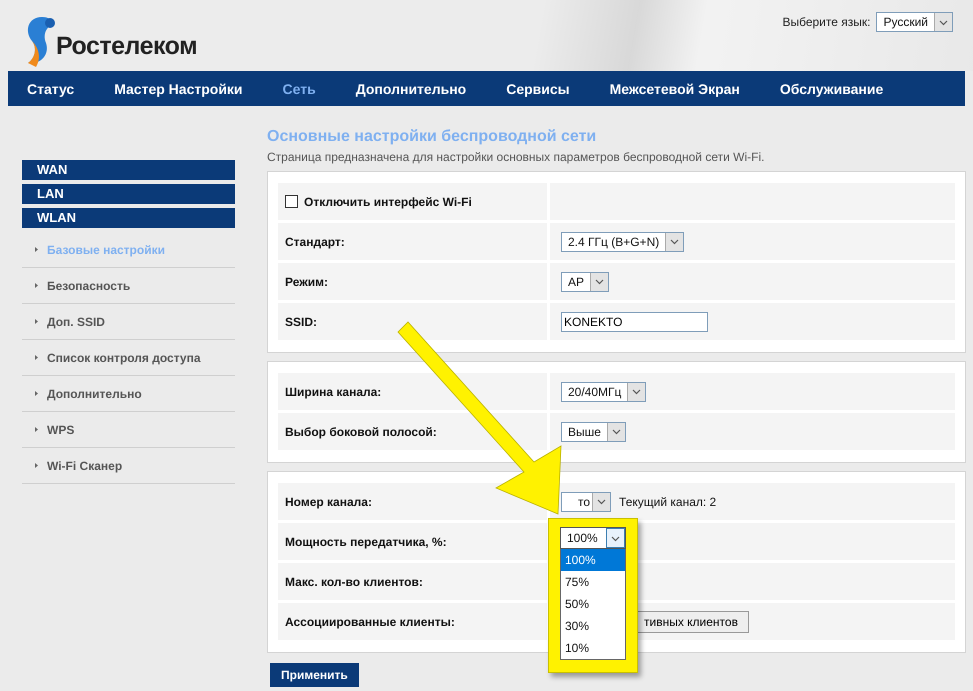 The height and width of the screenshot is (691, 973). I want to click on field-label: Номер канала:, so click(328, 501).